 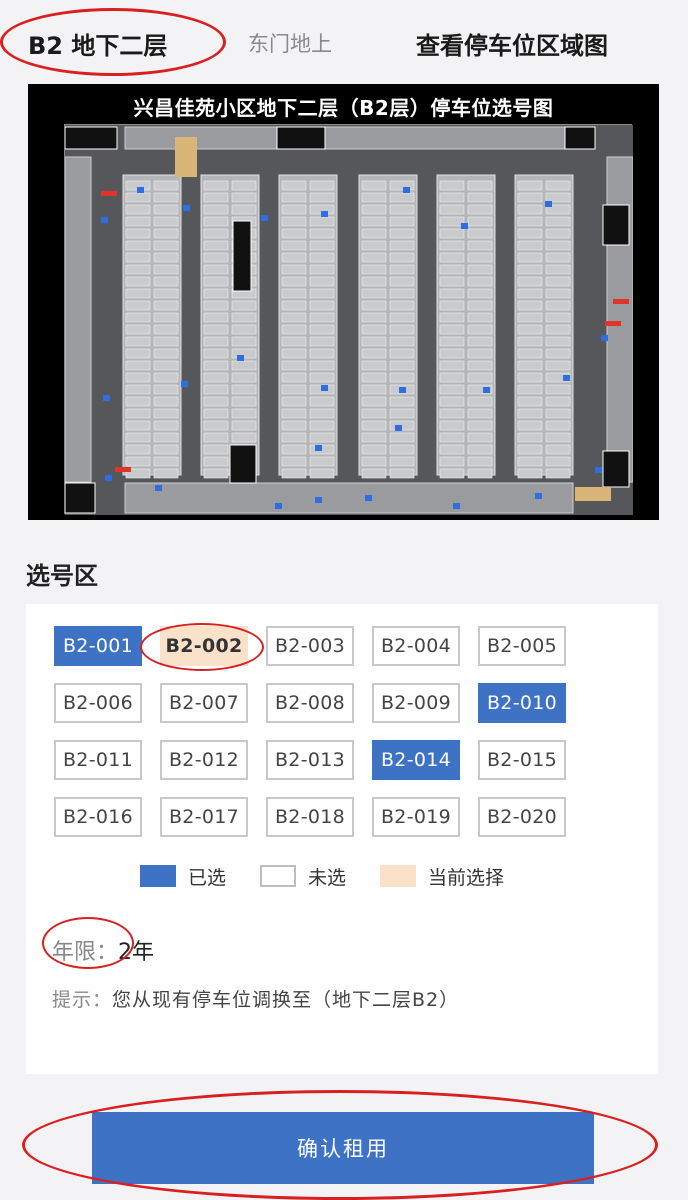 What do you see at coordinates (522, 703) in the screenshot?
I see `parking-spot-b2-010: B2-010` at bounding box center [522, 703].